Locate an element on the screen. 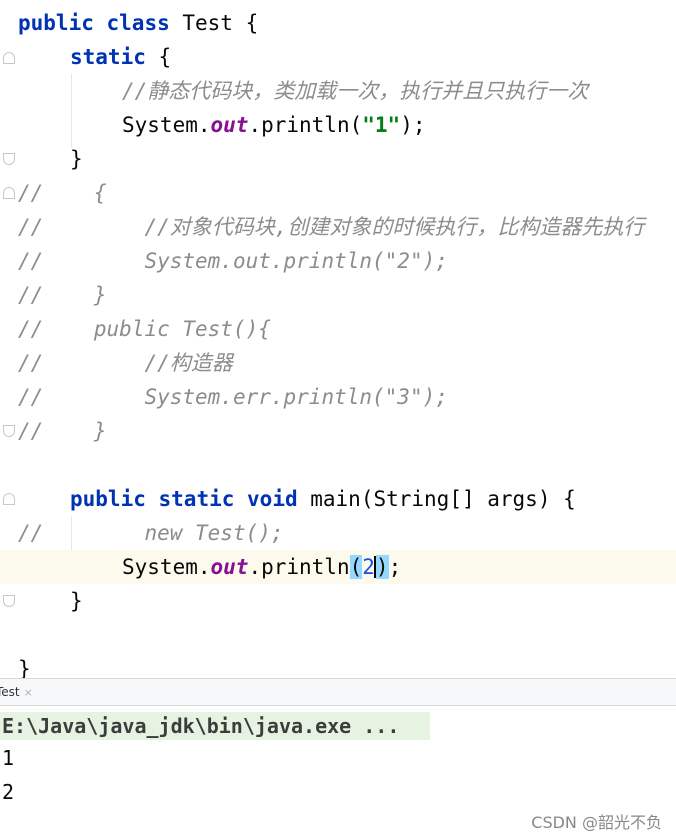 This screenshot has width=676, height=839. comment: System.err.println("3"); is located at coordinates (245, 397).